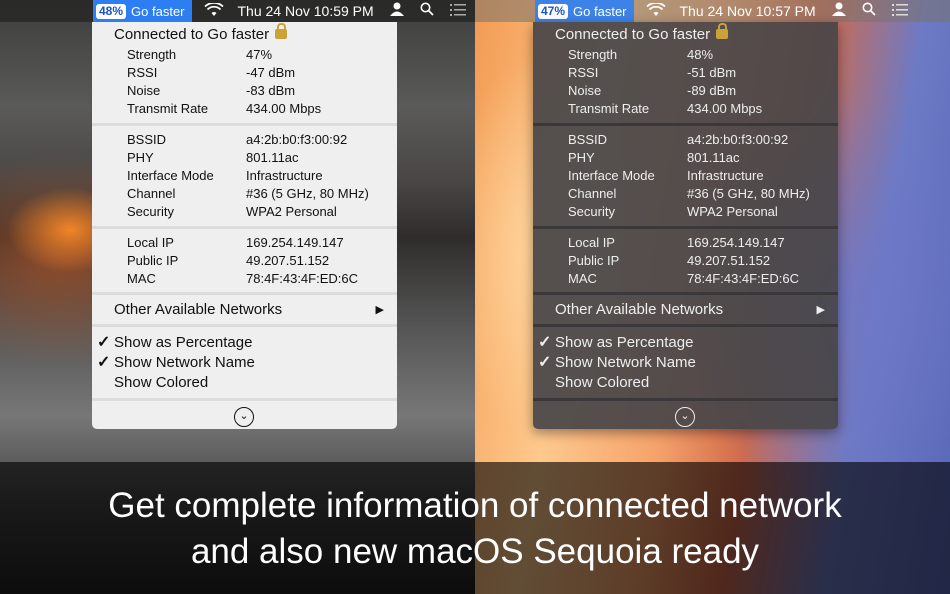  I want to click on menu-bar: 48% Go faster Thu 24 Nov 10:59 PM, so click(237, 11).